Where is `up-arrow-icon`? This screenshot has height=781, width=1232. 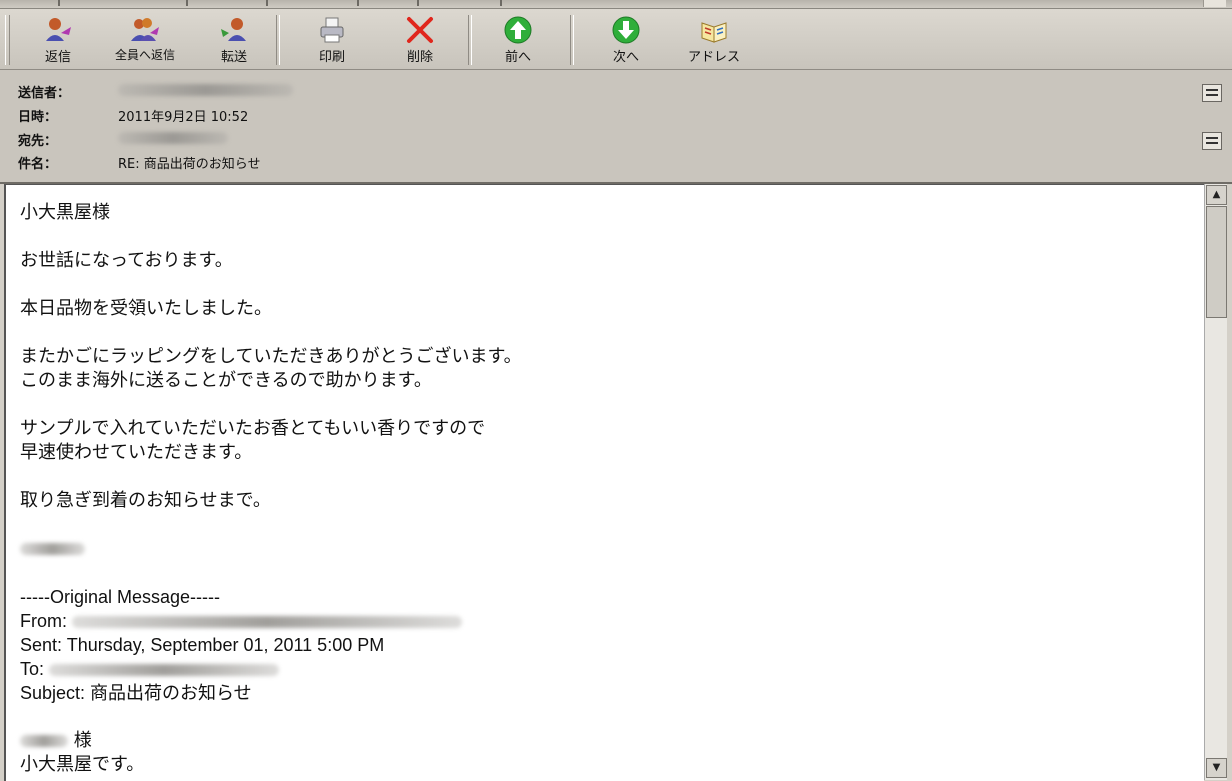 up-arrow-icon is located at coordinates (518, 30).